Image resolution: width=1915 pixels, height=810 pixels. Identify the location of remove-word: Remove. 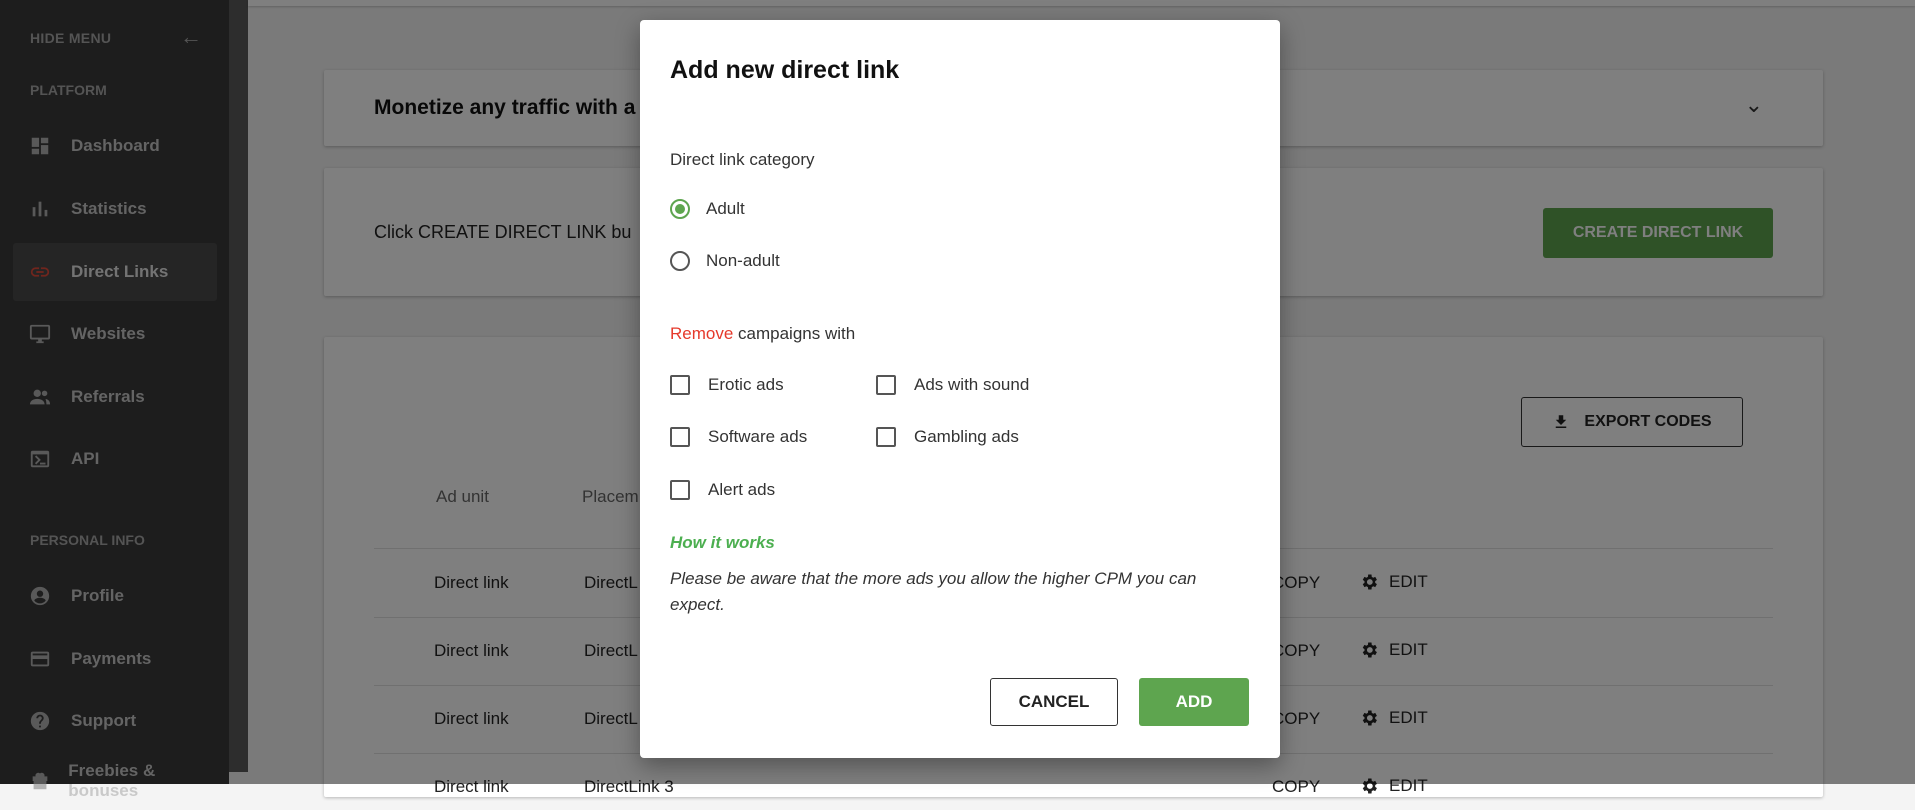
(702, 333).